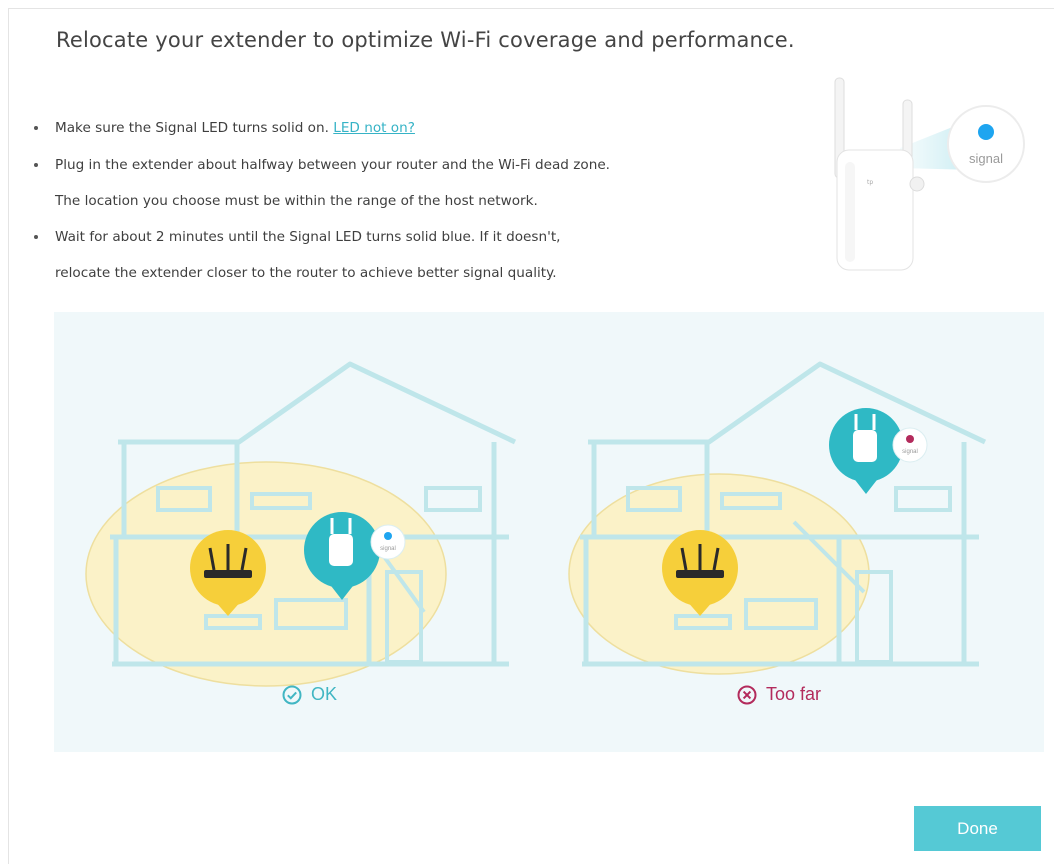 The height and width of the screenshot is (864, 1054). What do you see at coordinates (870, 182) in the screenshot?
I see `brand-mark: tp` at bounding box center [870, 182].